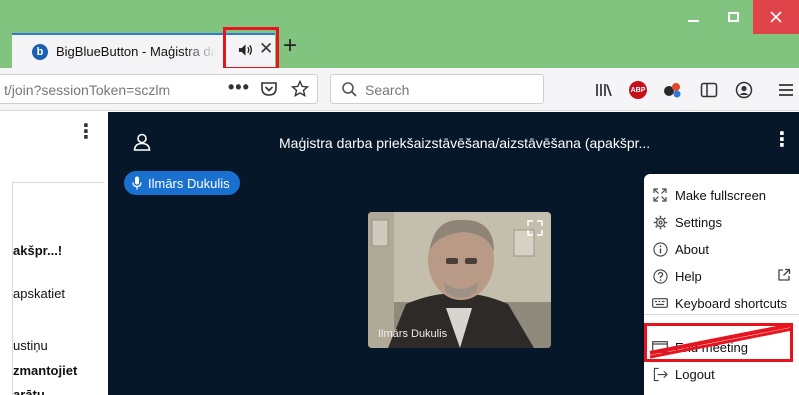 The height and width of the screenshot is (395, 799). What do you see at coordinates (137, 183) in the screenshot?
I see `microphone-icon` at bounding box center [137, 183].